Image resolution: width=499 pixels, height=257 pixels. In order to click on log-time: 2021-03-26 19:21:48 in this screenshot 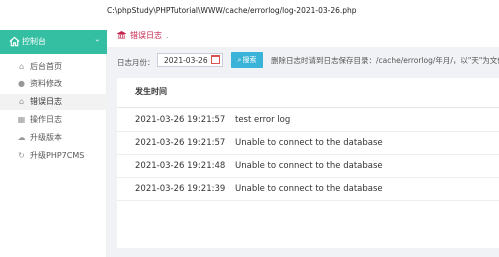, I will do `click(180, 166)`.